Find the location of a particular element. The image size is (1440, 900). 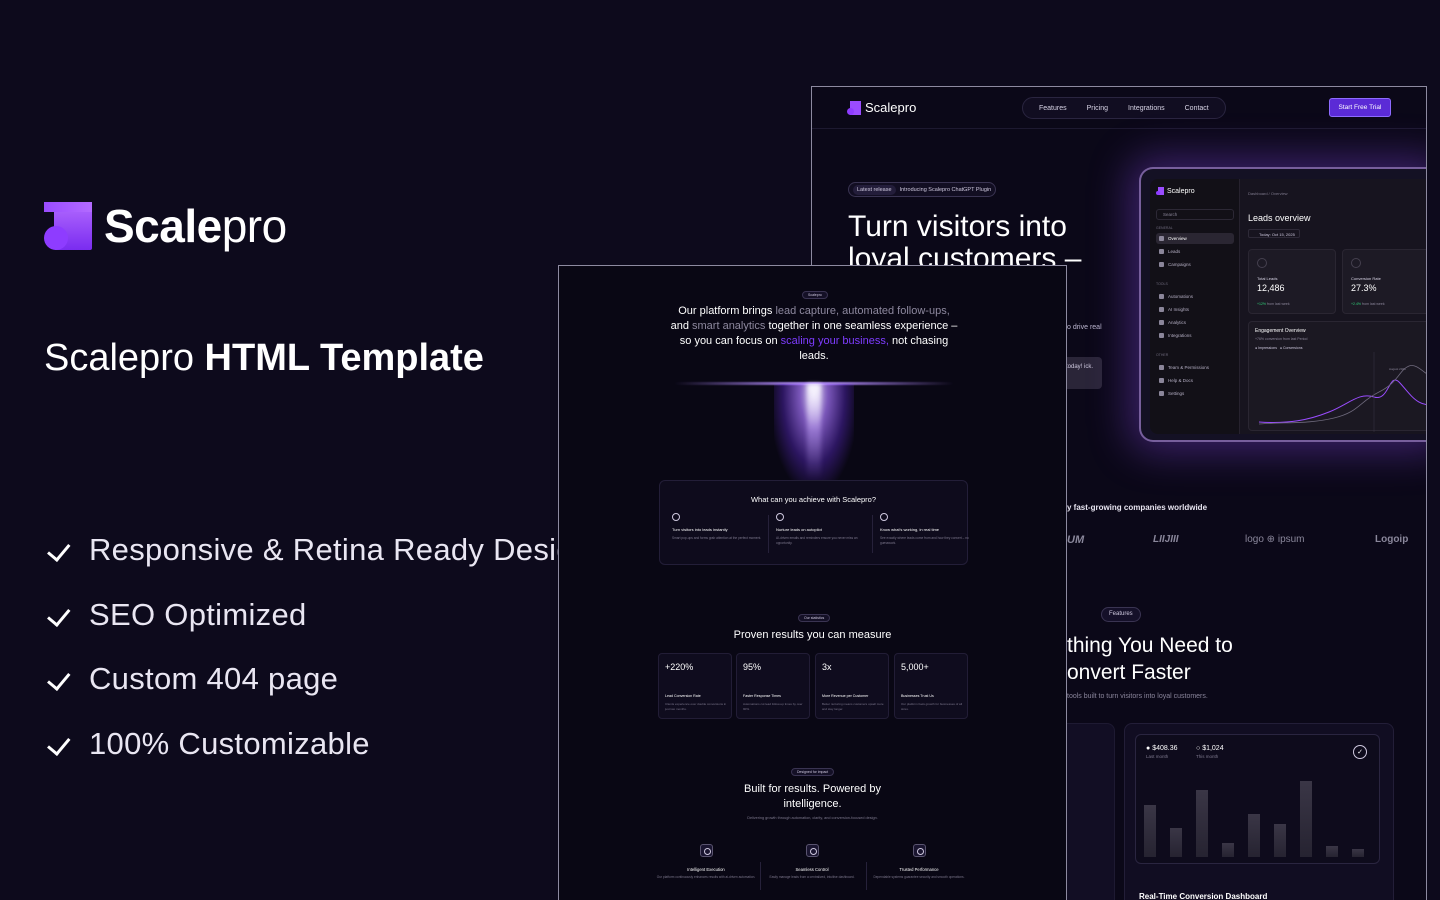

sidebar-item-analytics: Analytics is located at coordinates (1195, 322).